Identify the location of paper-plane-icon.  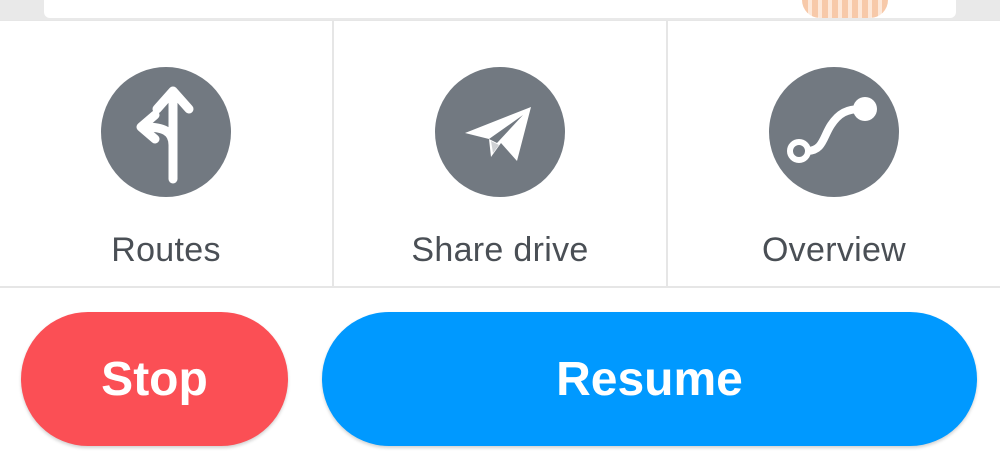
(498, 134).